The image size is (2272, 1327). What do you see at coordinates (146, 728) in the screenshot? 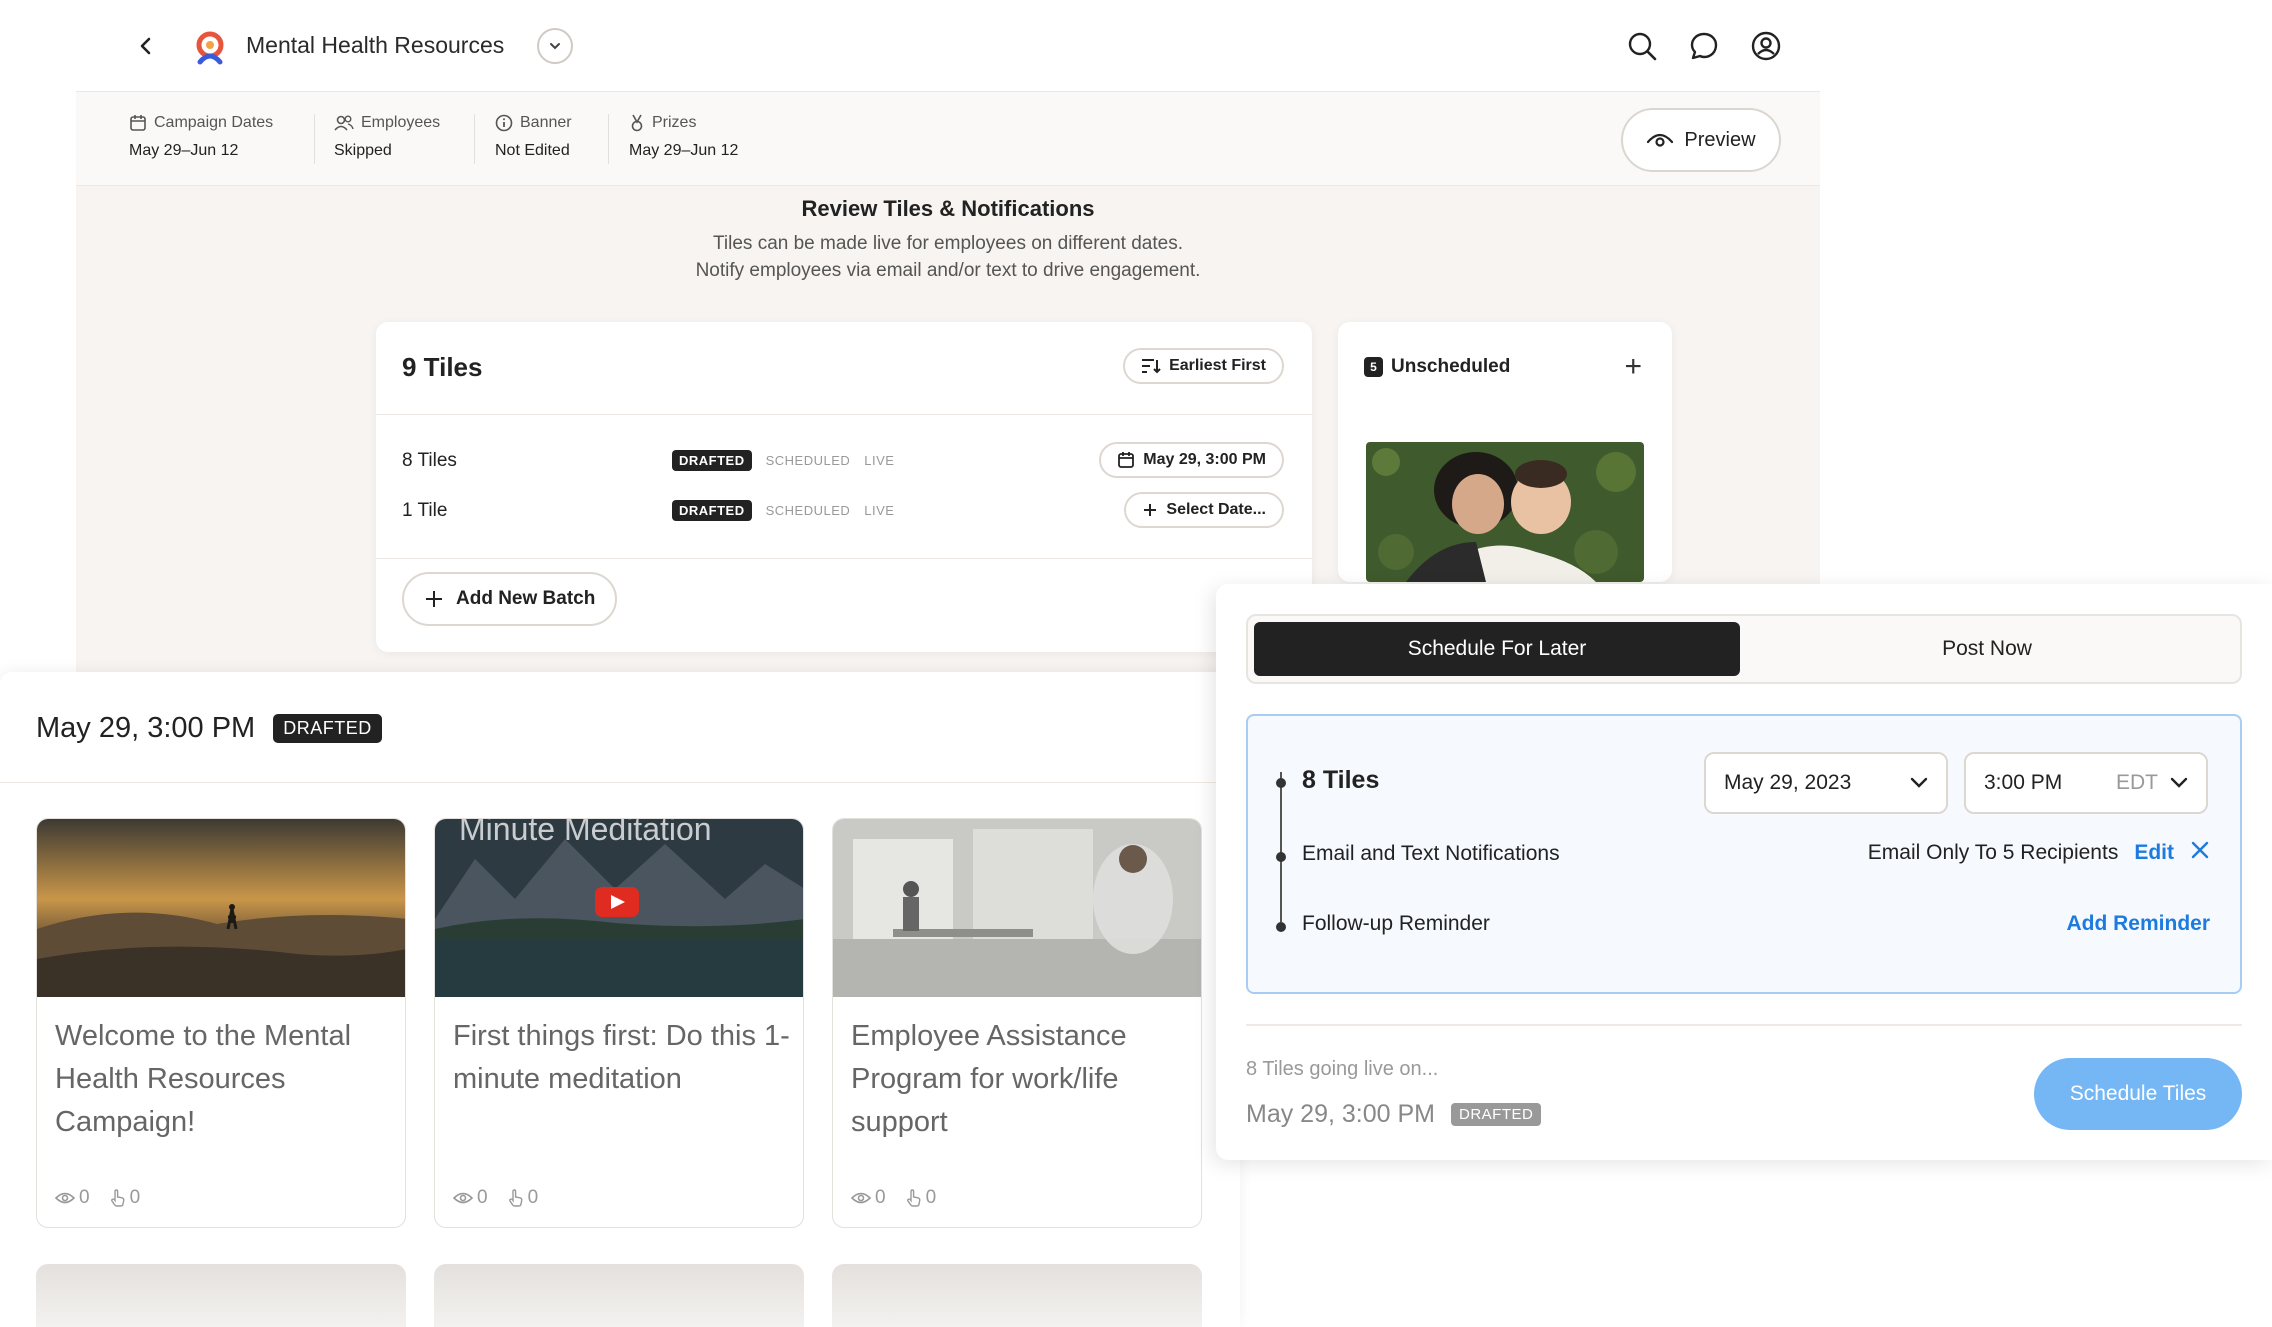
I see `batch-detail-title: May 29, 3:00 PM` at bounding box center [146, 728].